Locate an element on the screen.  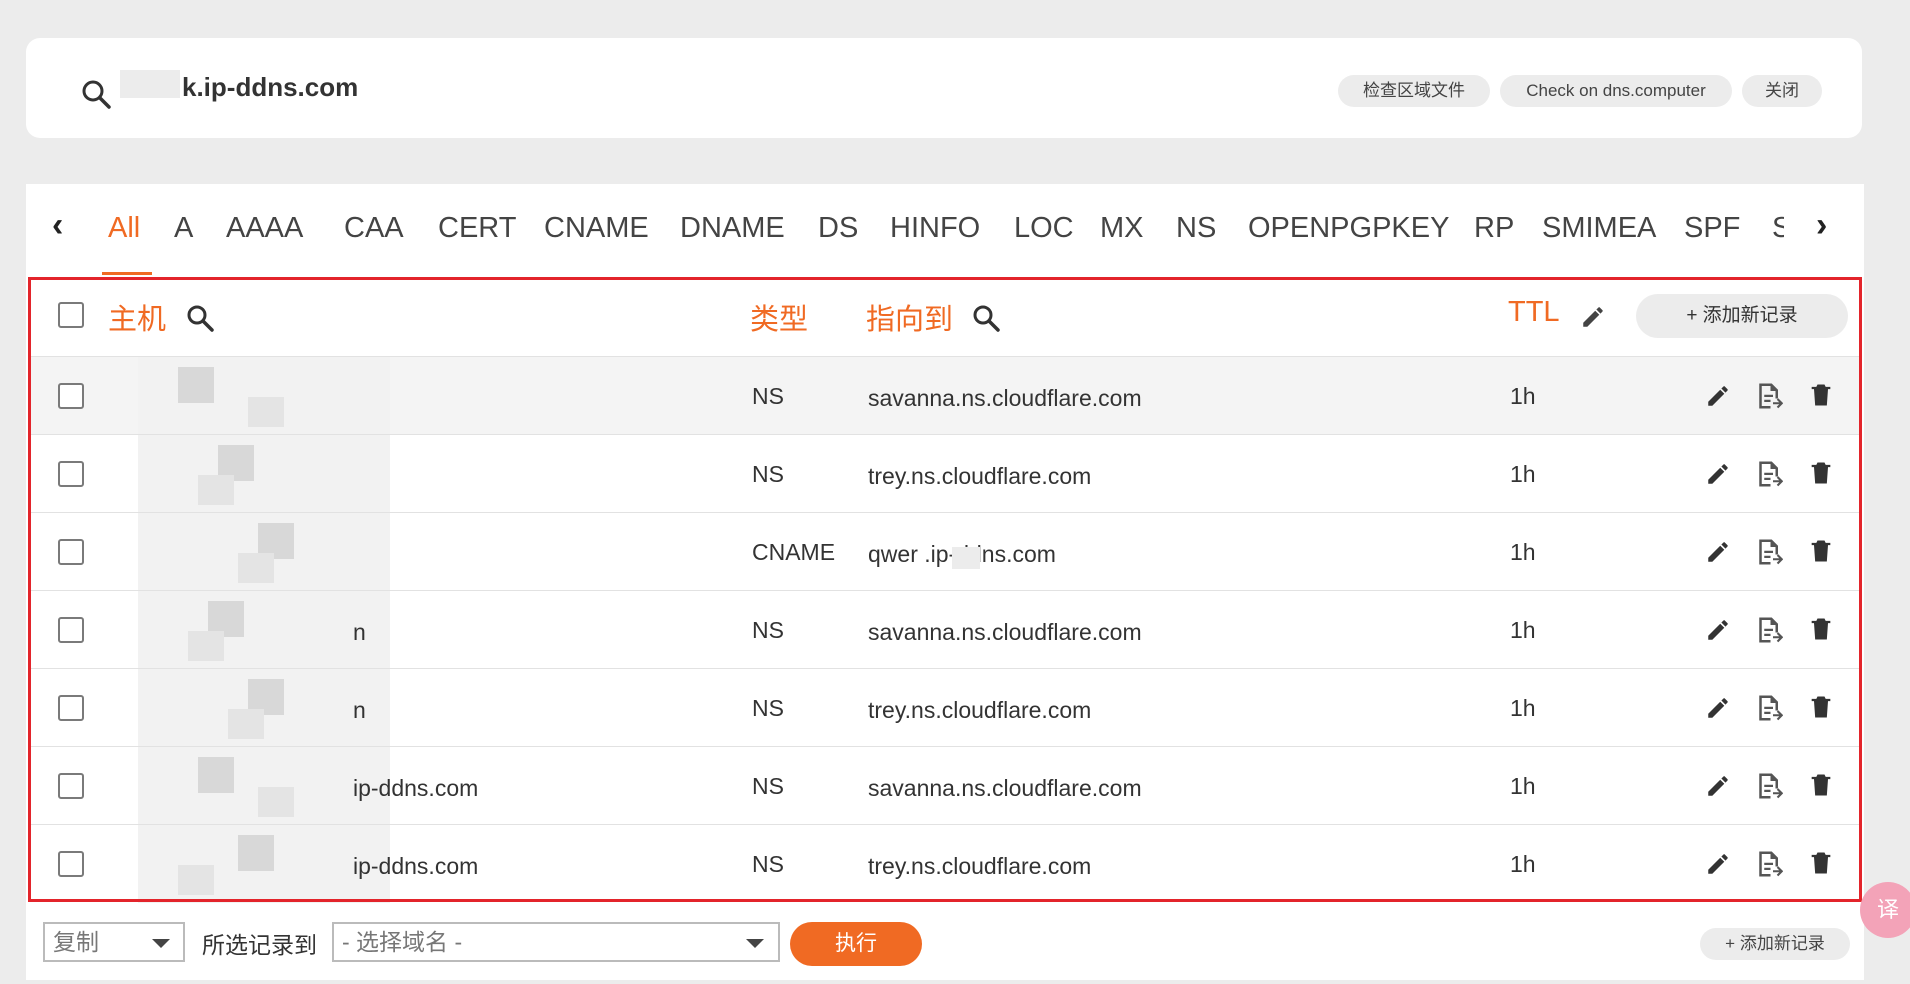
chevron-right-icon: › is located at coordinates (1821, 225).